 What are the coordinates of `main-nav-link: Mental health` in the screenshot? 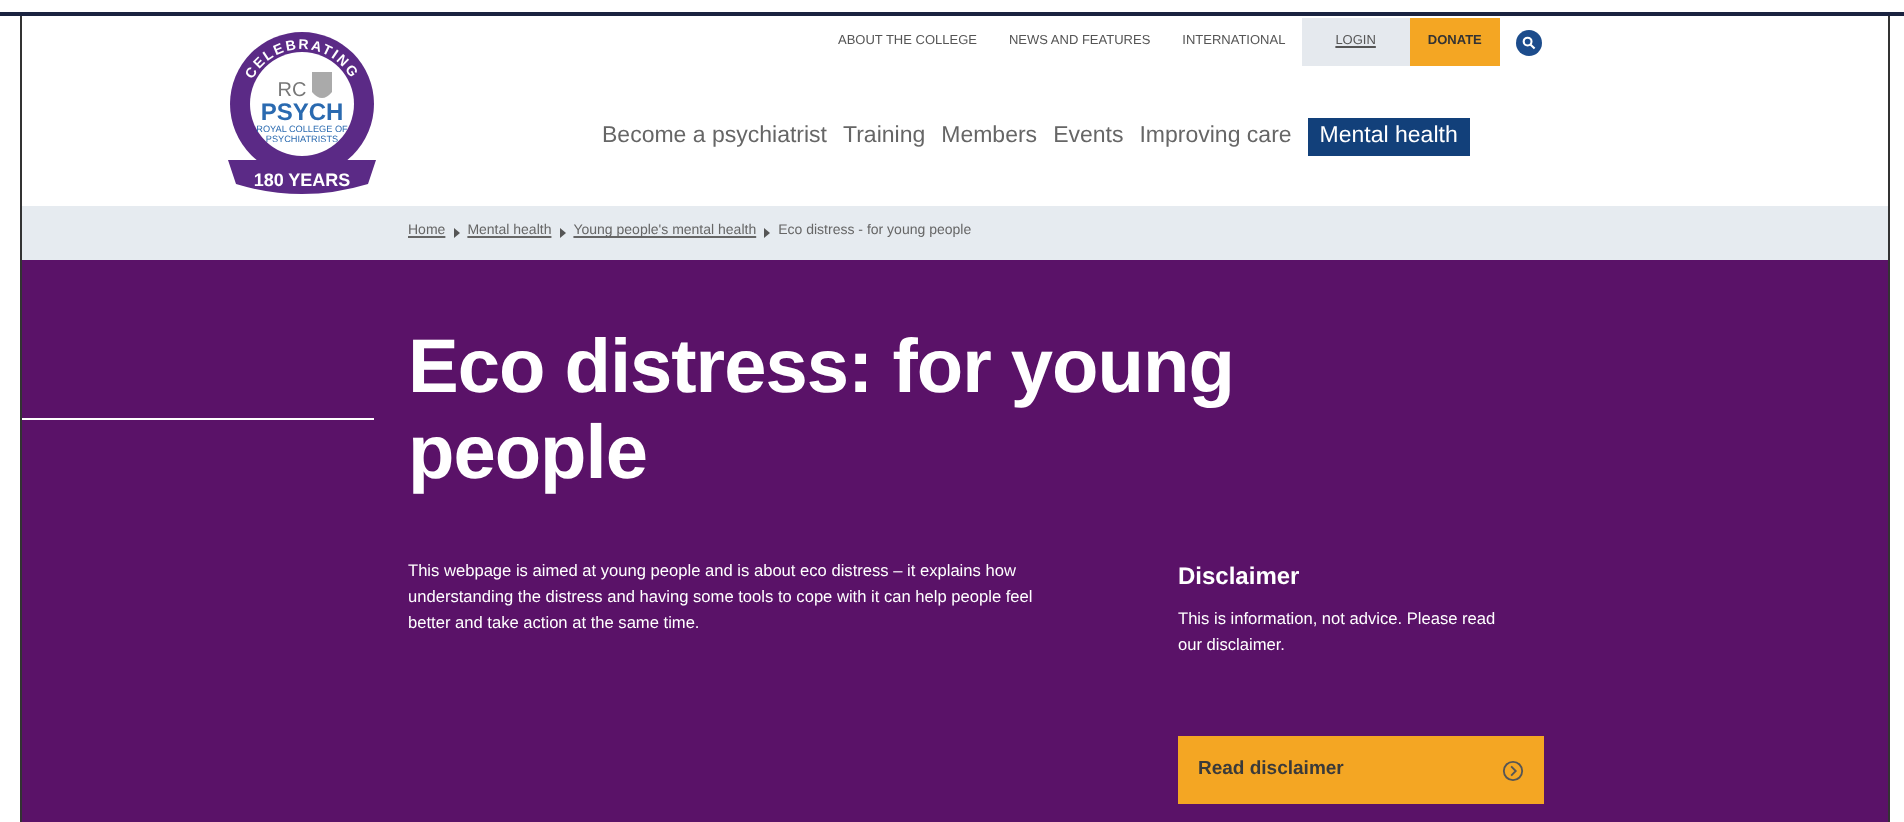 It's located at (1388, 137).